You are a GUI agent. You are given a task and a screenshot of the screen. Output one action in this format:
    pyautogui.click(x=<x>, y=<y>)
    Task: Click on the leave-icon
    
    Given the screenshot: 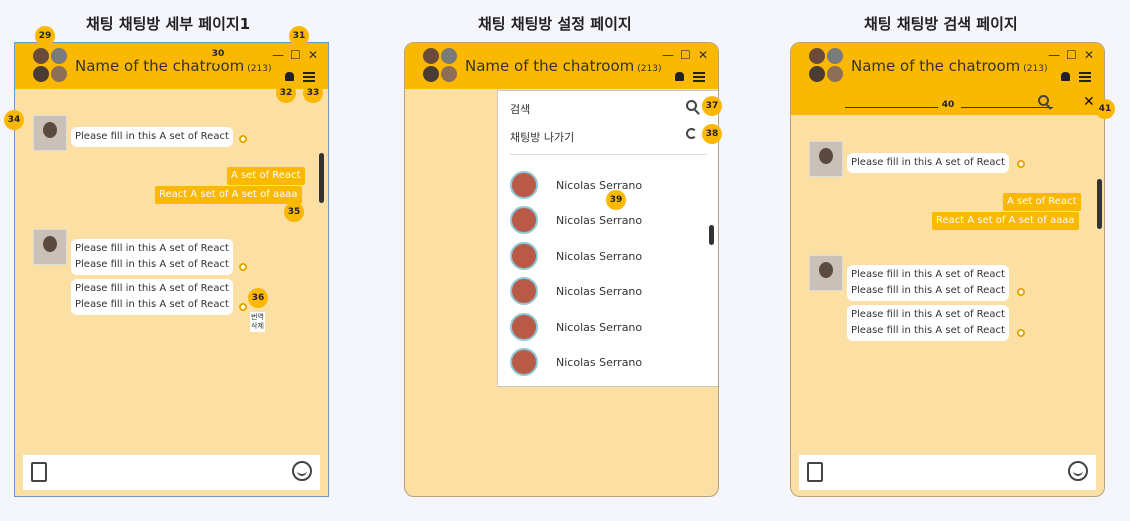 What is the action you would take?
    pyautogui.click(x=691, y=133)
    